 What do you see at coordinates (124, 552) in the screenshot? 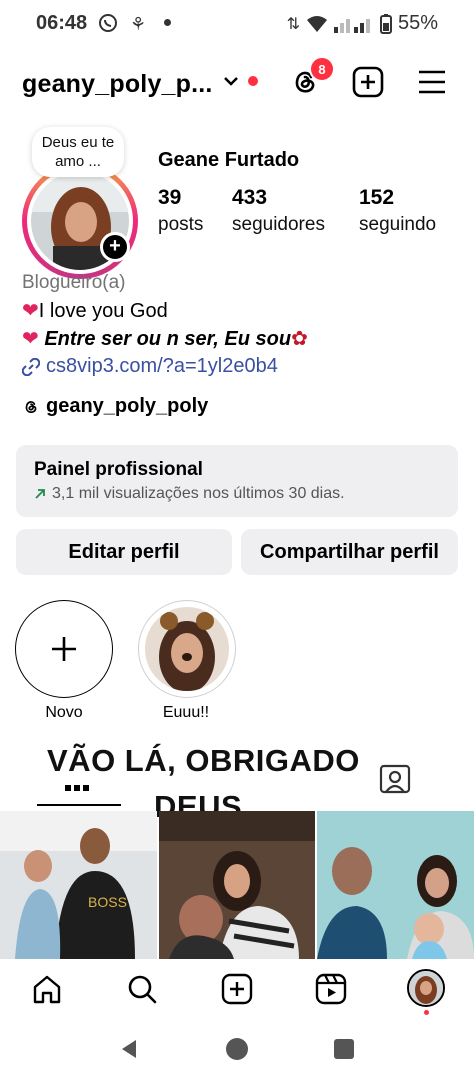
I see `edit-profile-button: Editar perfil` at bounding box center [124, 552].